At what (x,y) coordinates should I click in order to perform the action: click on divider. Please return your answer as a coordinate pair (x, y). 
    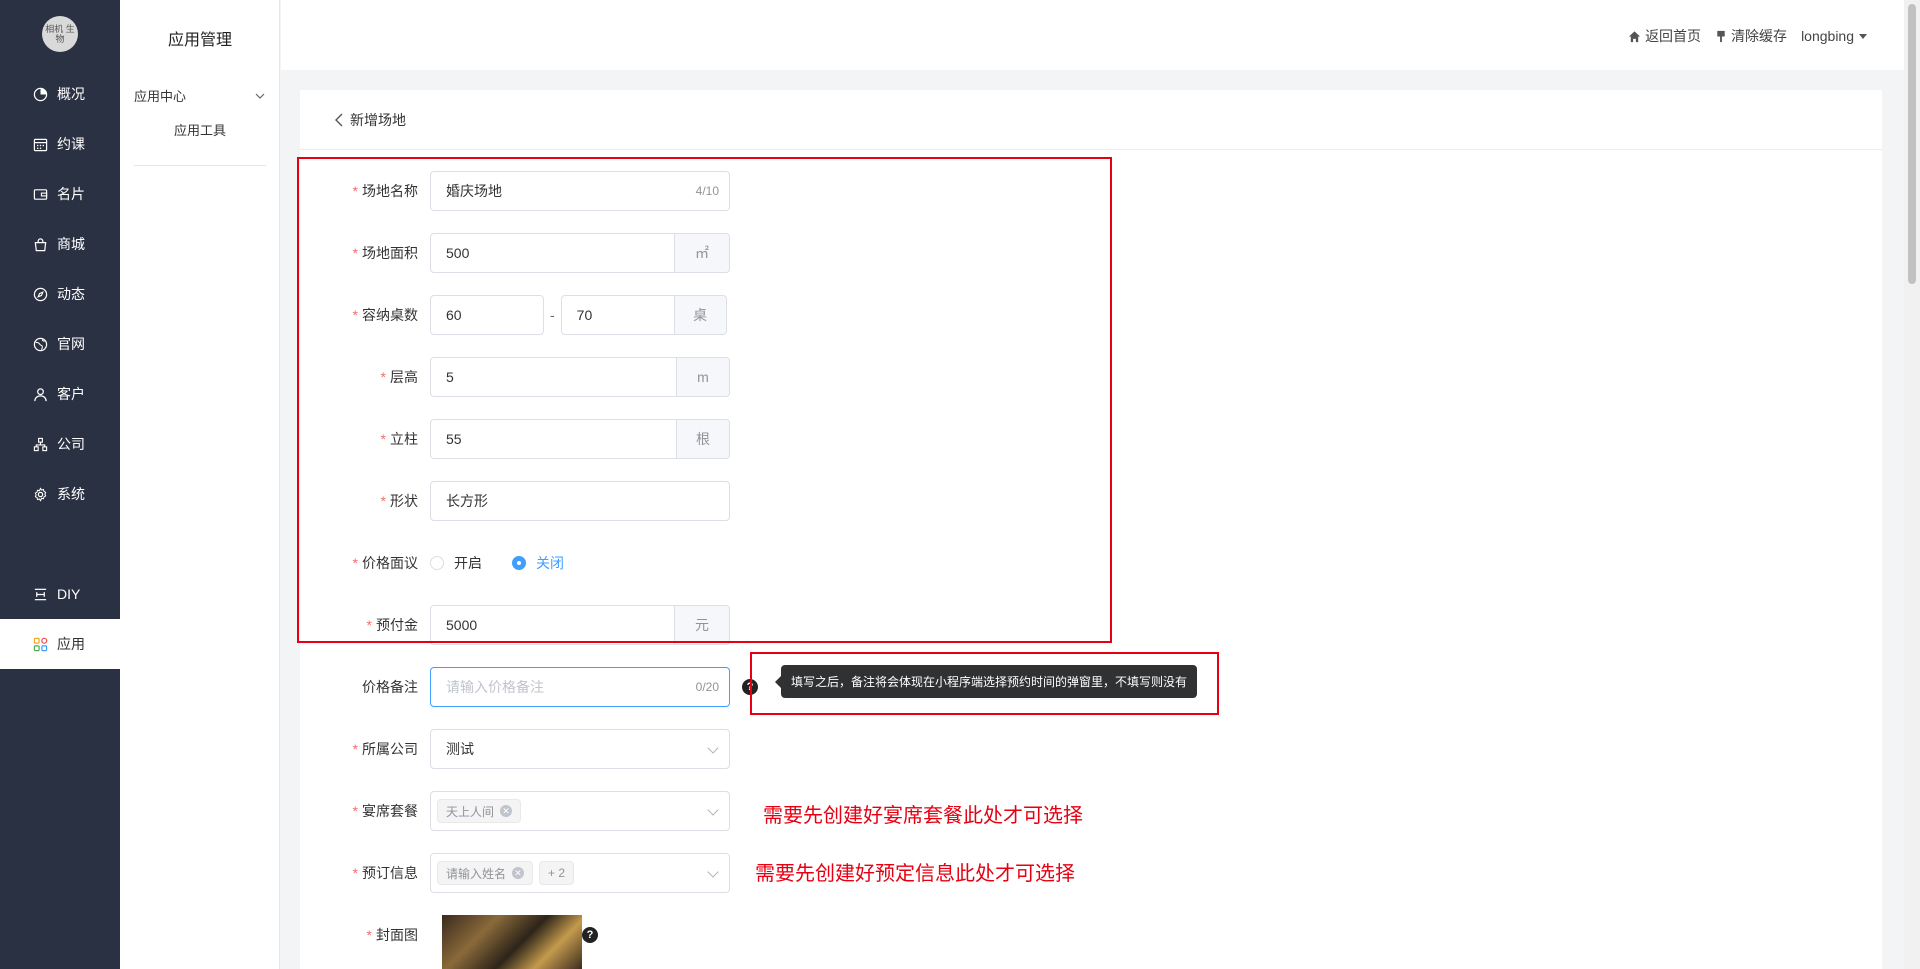
    Looking at the image, I should click on (200, 165).